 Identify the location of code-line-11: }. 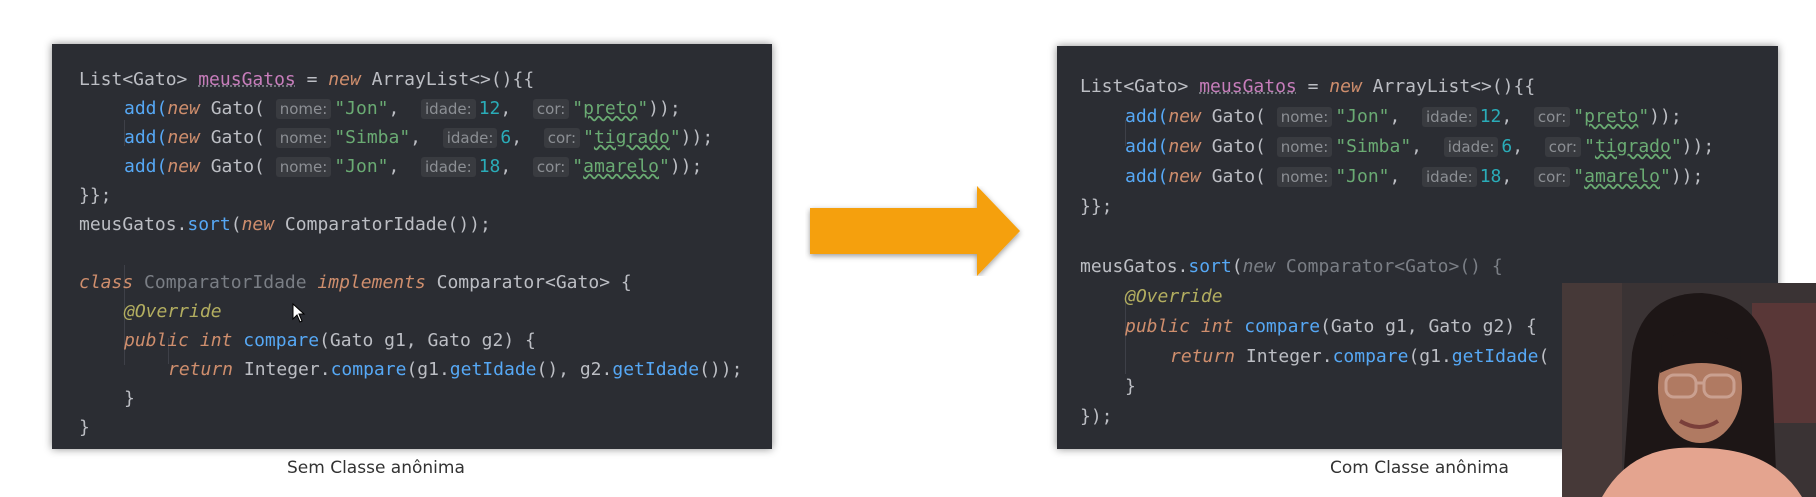
(1130, 386).